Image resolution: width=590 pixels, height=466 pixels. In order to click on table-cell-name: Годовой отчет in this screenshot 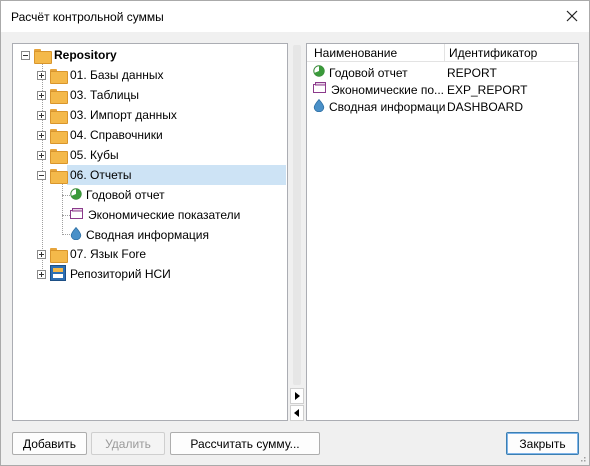, I will do `click(379, 72)`.